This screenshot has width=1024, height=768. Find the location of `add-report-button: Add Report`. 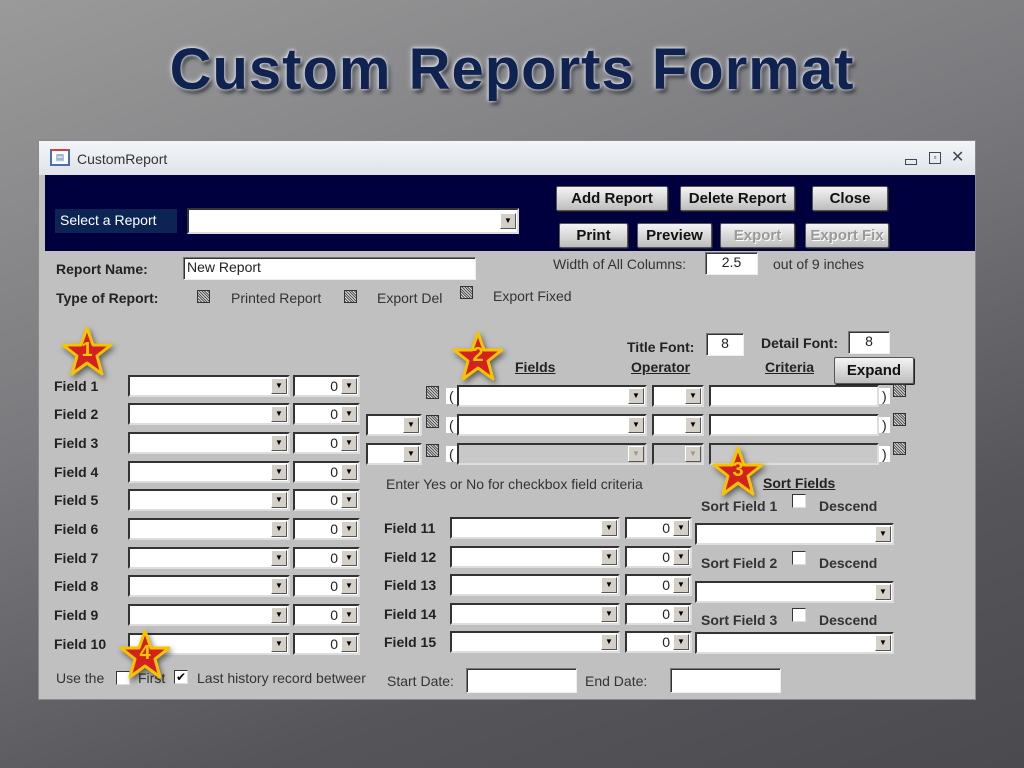

add-report-button: Add Report is located at coordinates (612, 198).